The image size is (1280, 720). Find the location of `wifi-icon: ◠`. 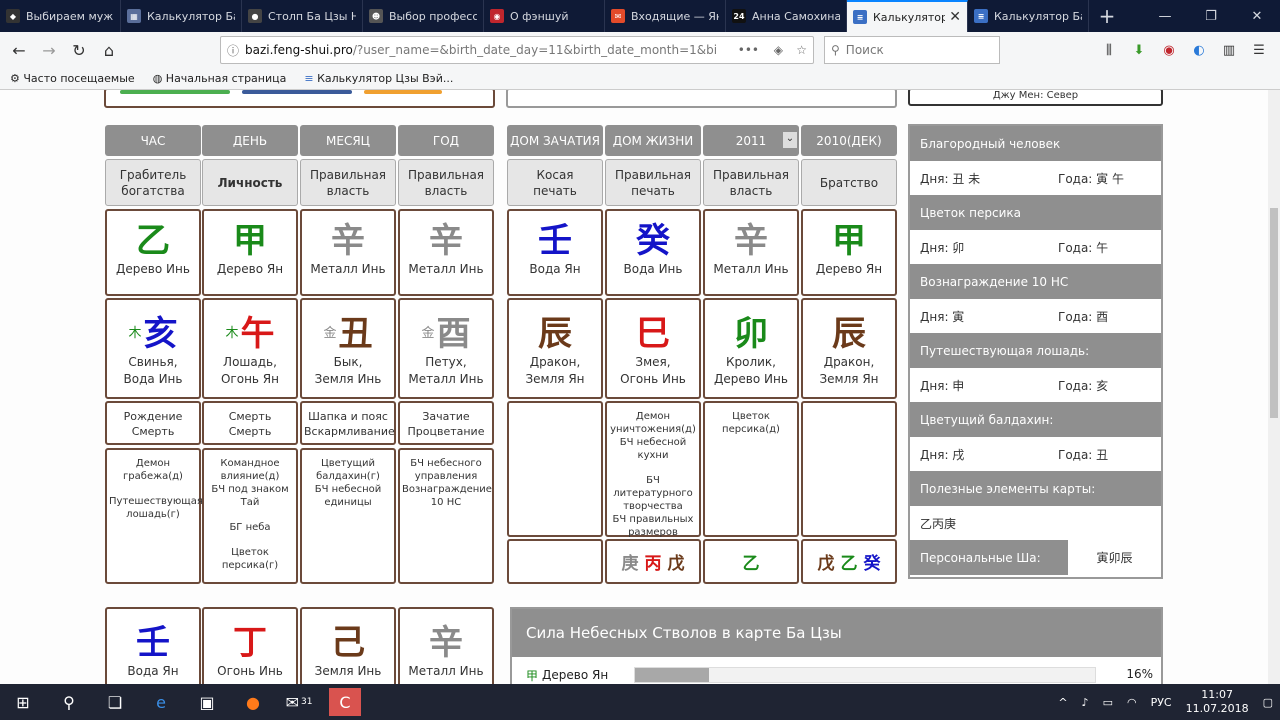

wifi-icon: ◠ is located at coordinates (1132, 702).